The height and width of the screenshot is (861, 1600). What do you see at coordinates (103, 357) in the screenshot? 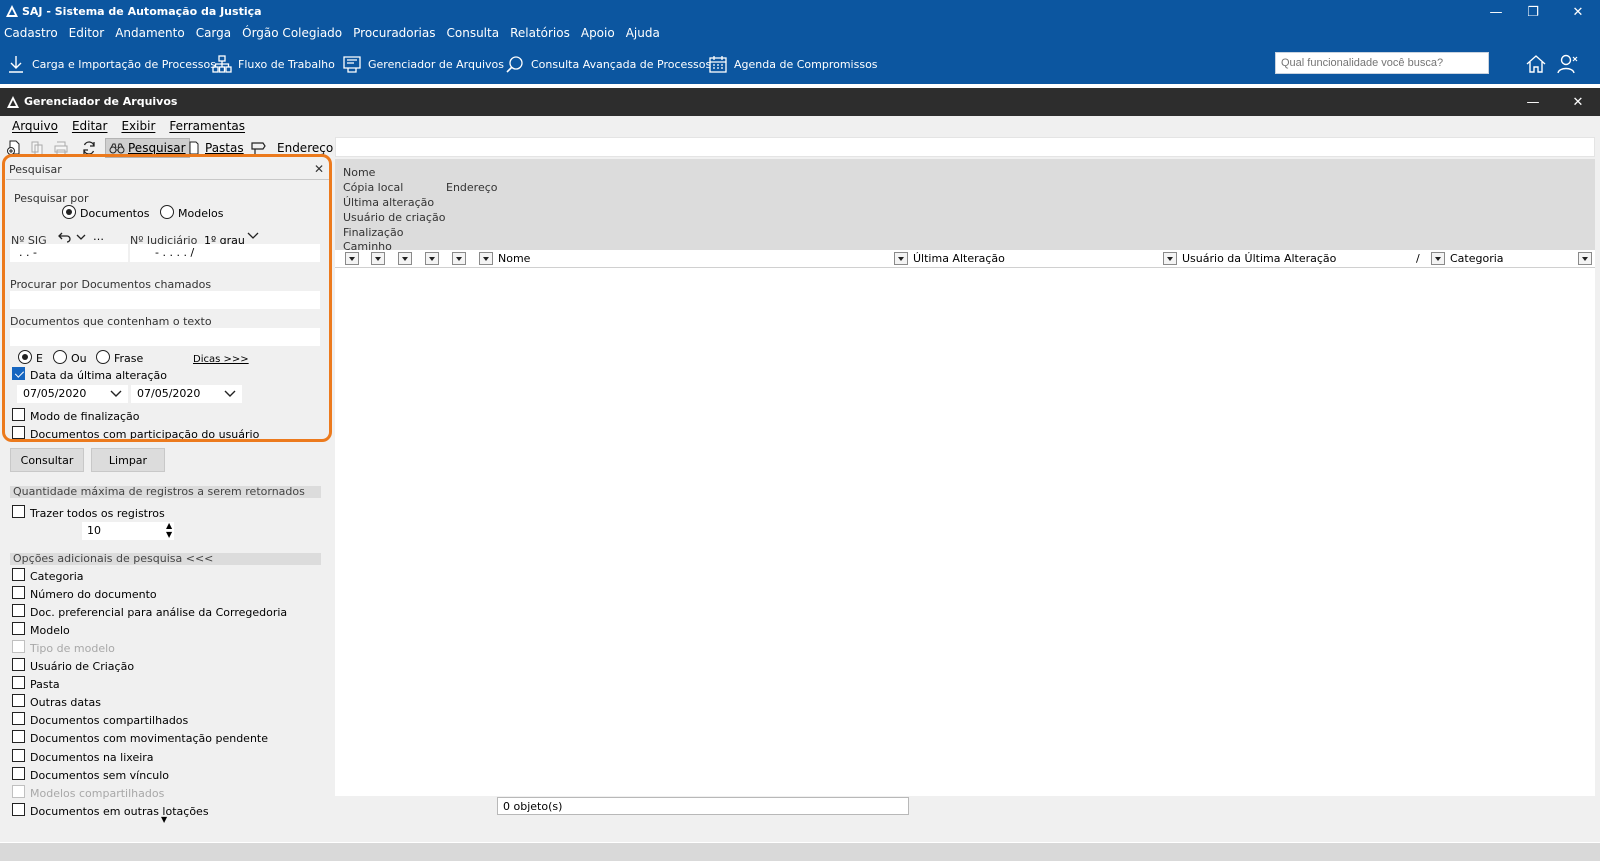
I see `radio-frase` at bounding box center [103, 357].